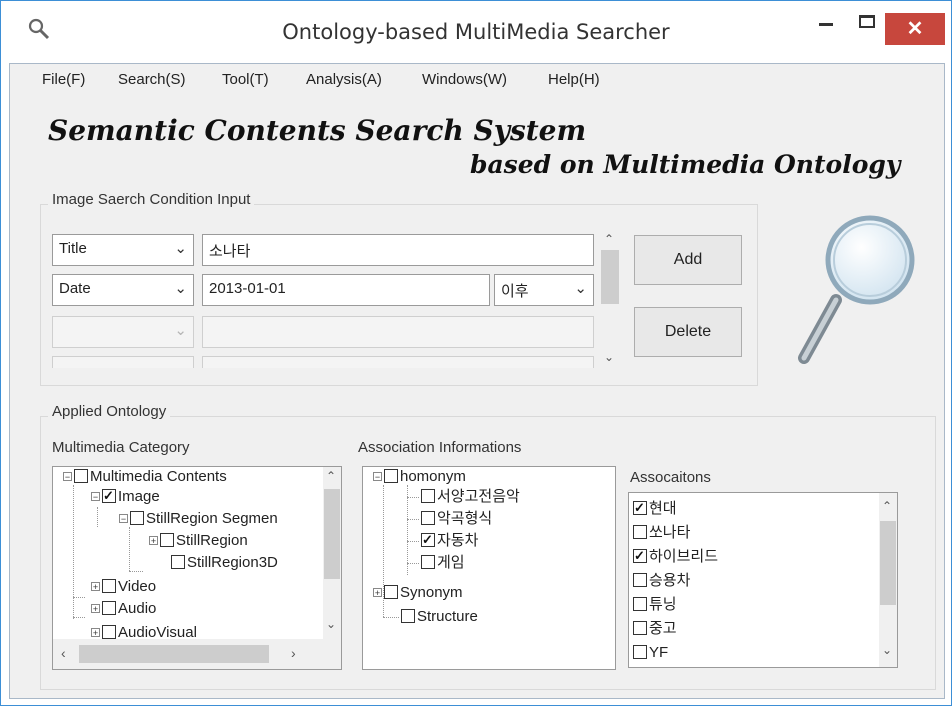  Describe the element at coordinates (145, 477) in the screenshot. I see `tree-node: − Multimedia Contents` at that location.